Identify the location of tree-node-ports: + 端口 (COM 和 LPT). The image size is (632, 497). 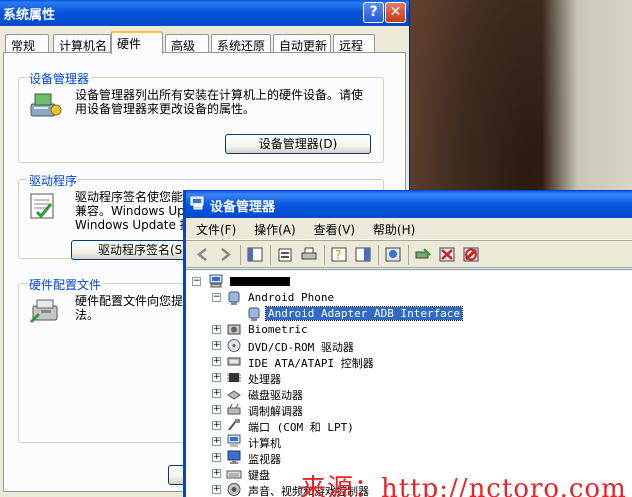
(312, 426).